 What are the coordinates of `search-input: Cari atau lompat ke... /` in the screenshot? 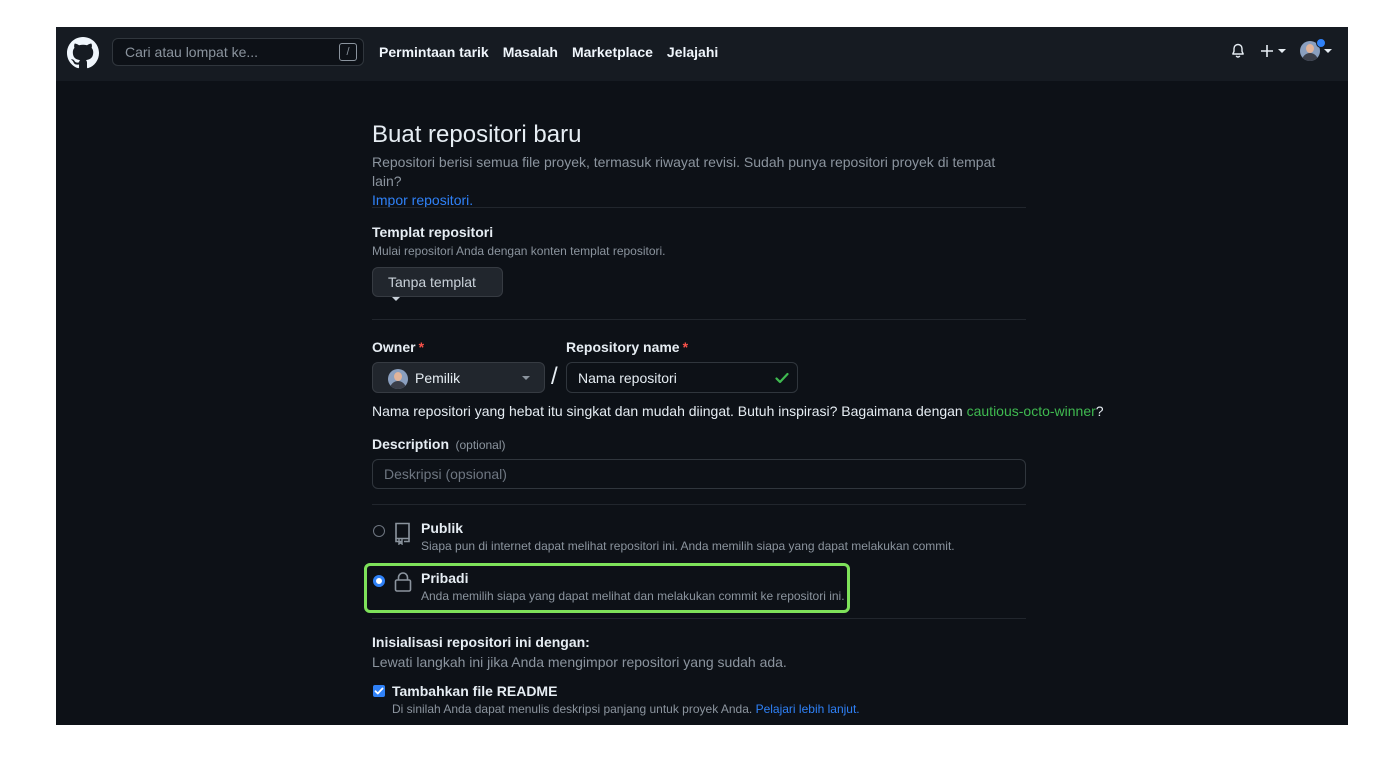 It's located at (238, 52).